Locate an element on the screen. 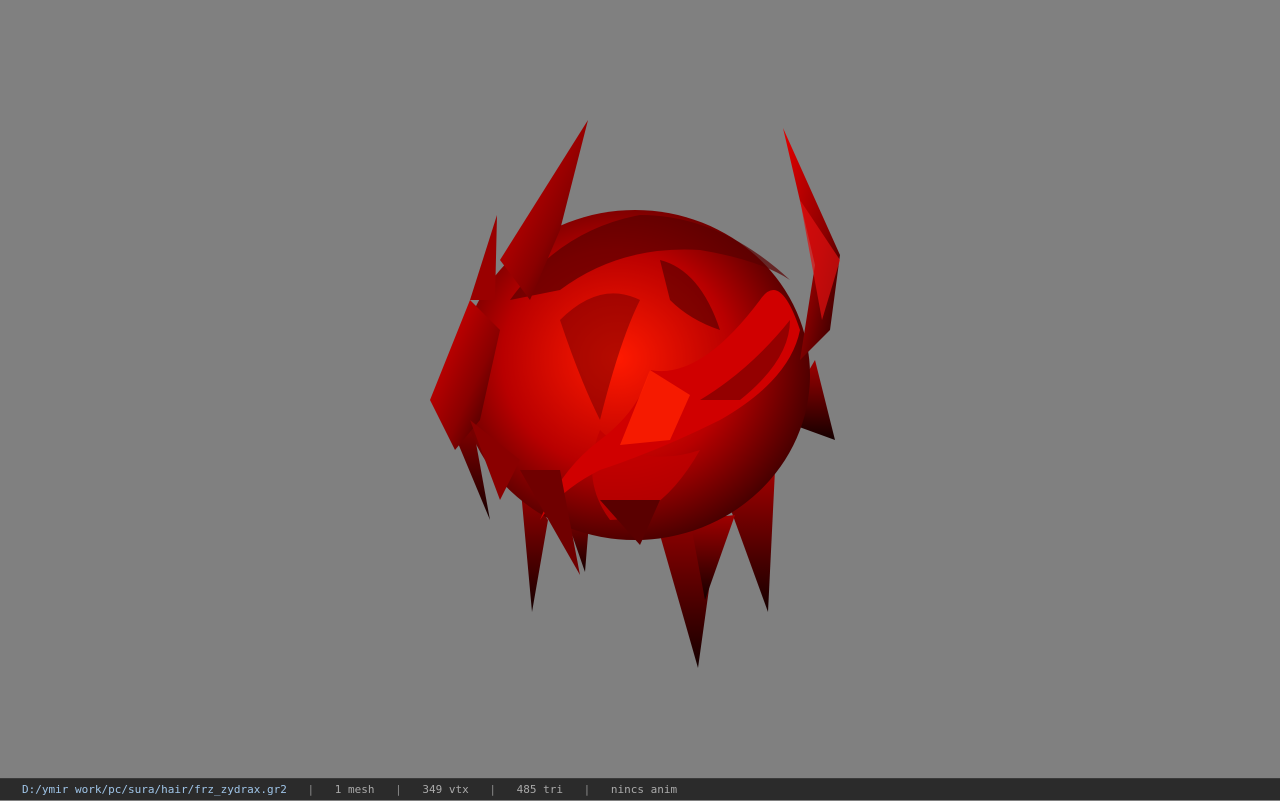  mesh-count: 1 mesh is located at coordinates (354, 789).